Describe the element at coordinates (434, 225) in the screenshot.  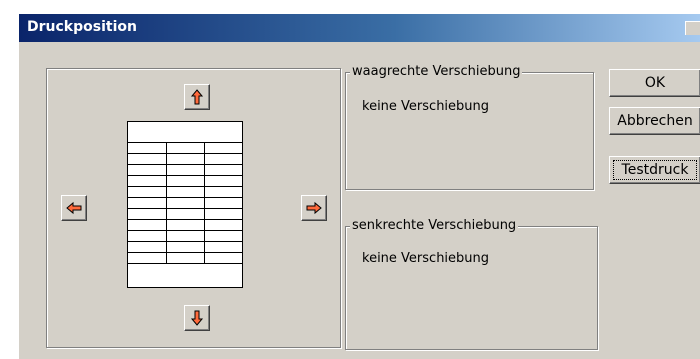
I see `vertical-shift-label: senkrechte Verschiebung` at that location.